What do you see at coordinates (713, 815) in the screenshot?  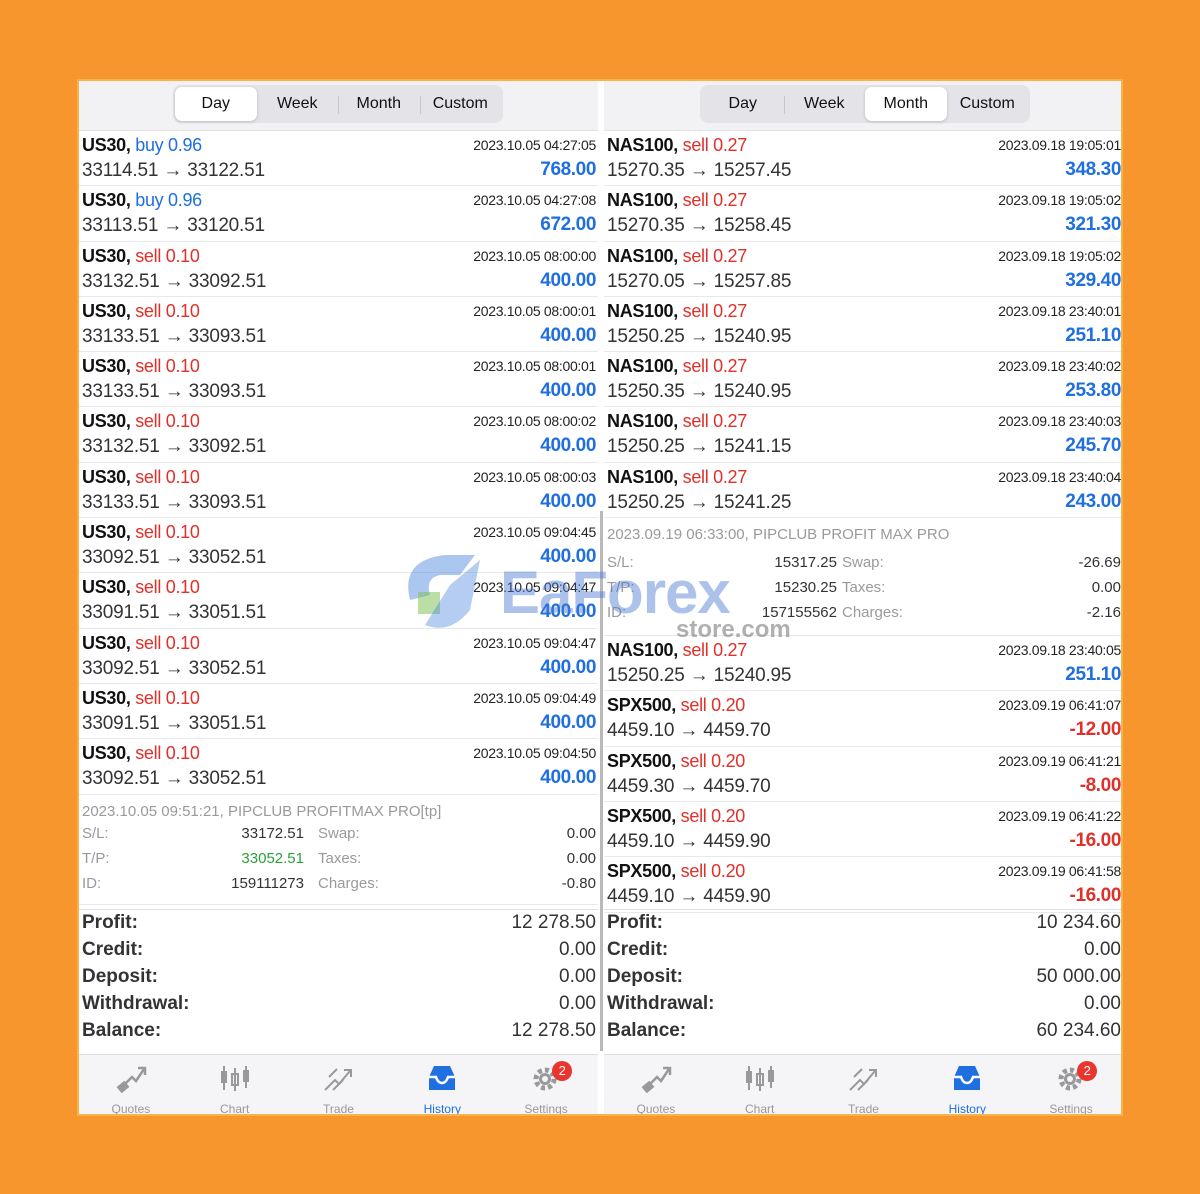 I see `deal-side-volume: sell 0.20` at bounding box center [713, 815].